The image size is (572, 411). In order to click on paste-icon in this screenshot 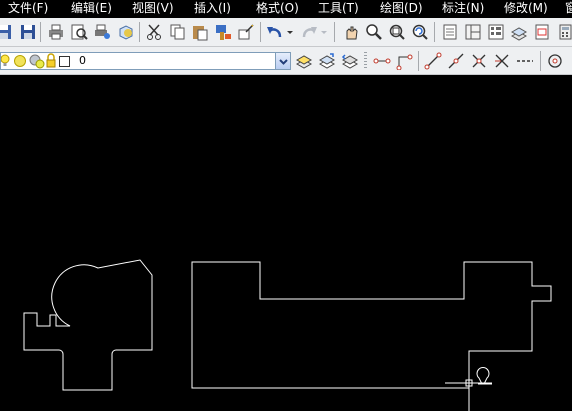, I will do `click(200, 32)`.